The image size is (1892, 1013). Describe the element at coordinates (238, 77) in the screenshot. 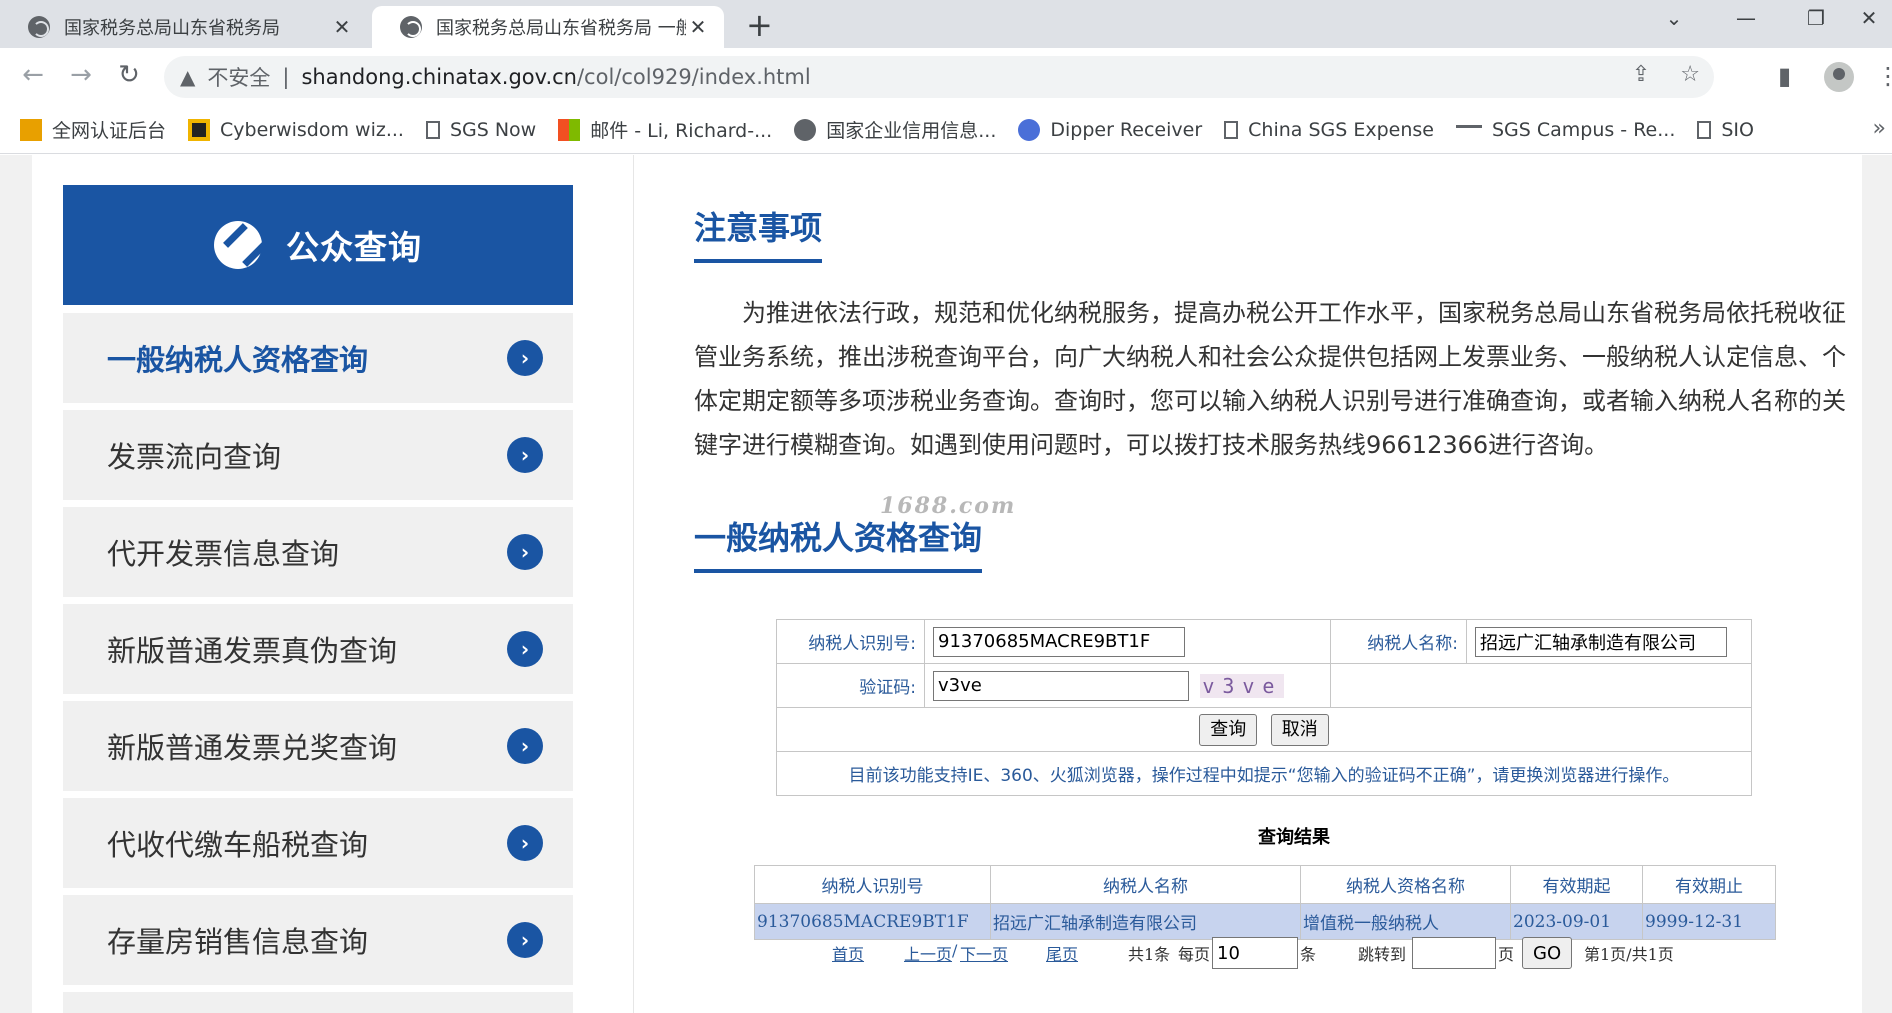

I see `security-label: 不安全` at that location.